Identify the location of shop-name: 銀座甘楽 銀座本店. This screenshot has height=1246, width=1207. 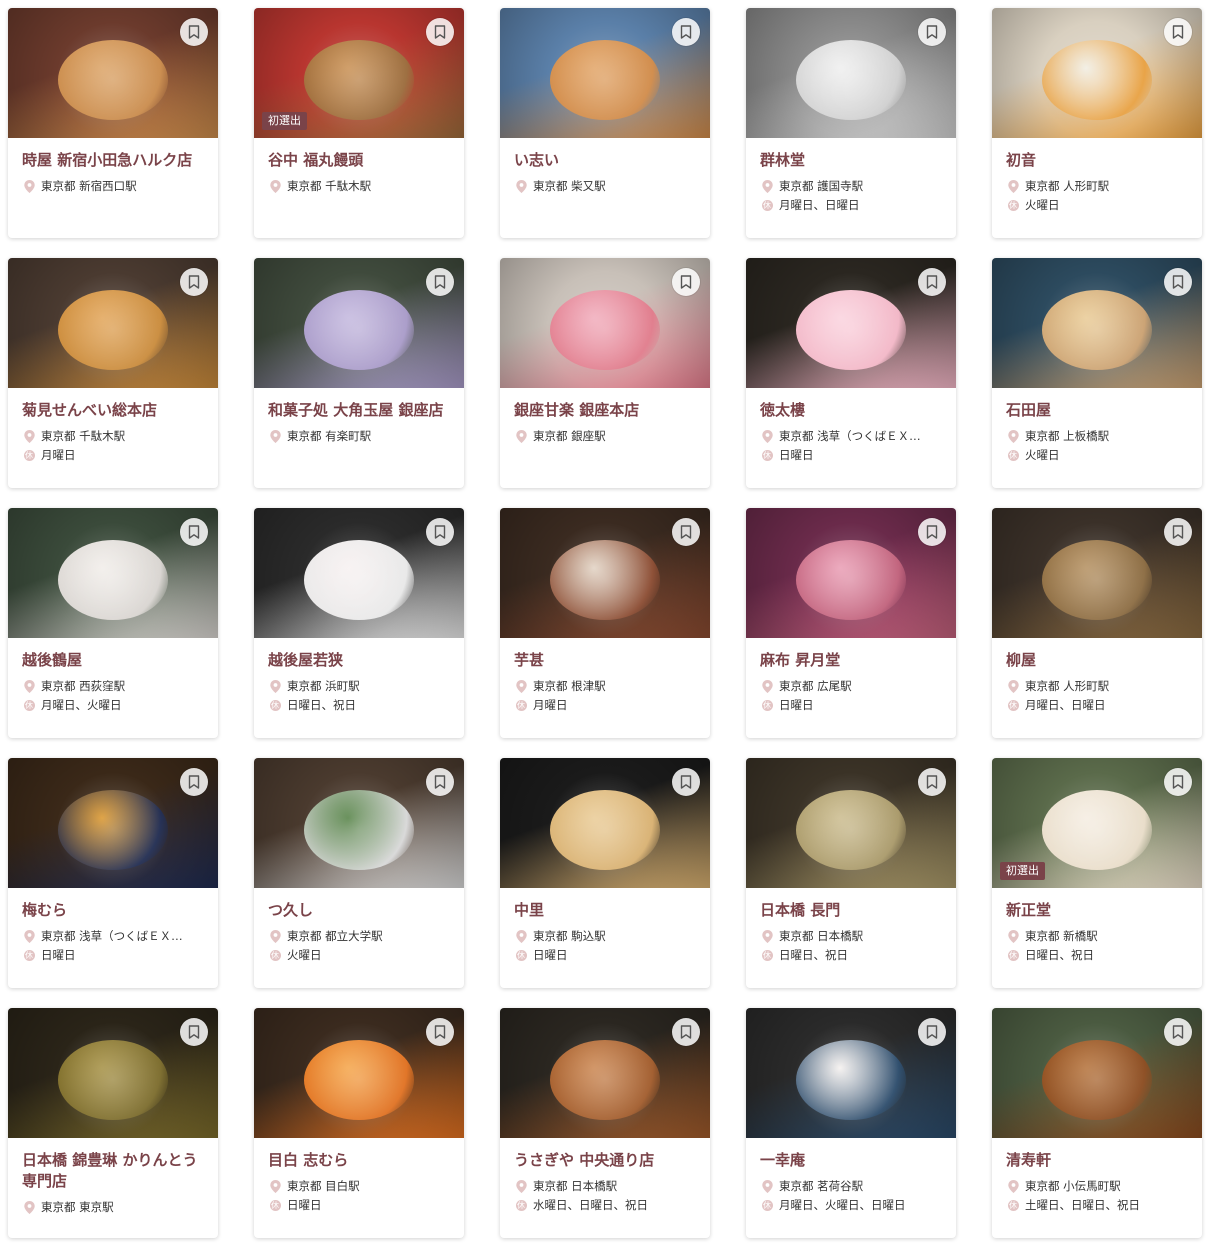
(605, 410).